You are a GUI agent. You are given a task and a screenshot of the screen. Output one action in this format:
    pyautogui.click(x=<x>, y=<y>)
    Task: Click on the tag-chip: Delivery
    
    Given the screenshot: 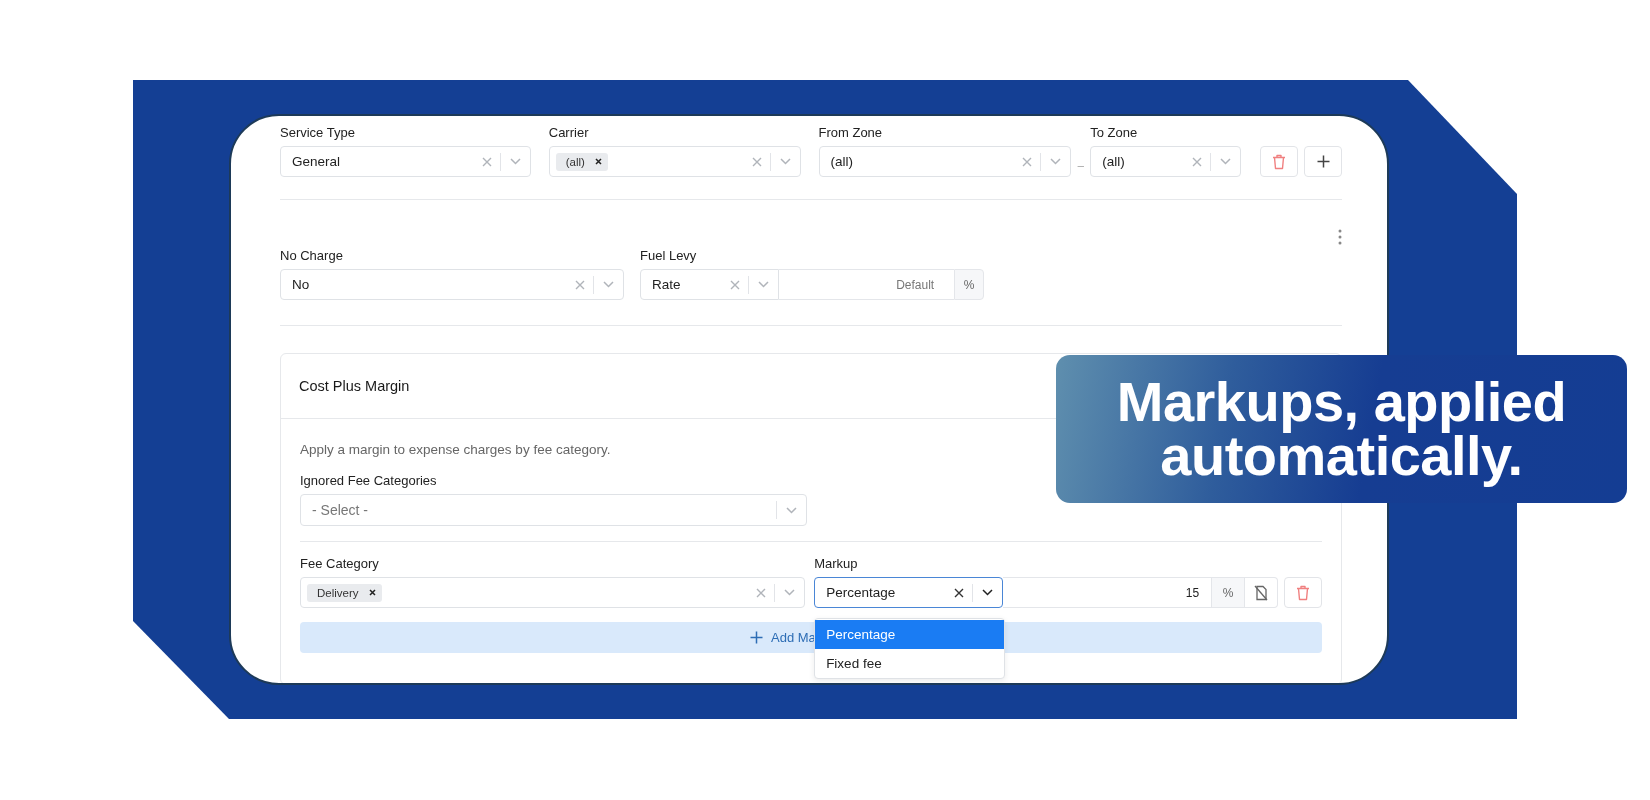 What is the action you would take?
    pyautogui.click(x=344, y=592)
    